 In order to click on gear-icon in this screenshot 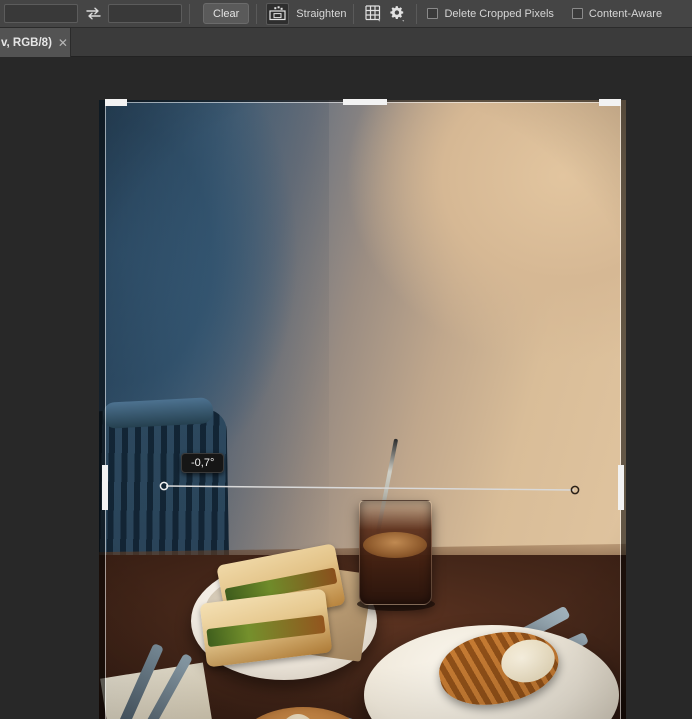, I will do `click(397, 14)`.